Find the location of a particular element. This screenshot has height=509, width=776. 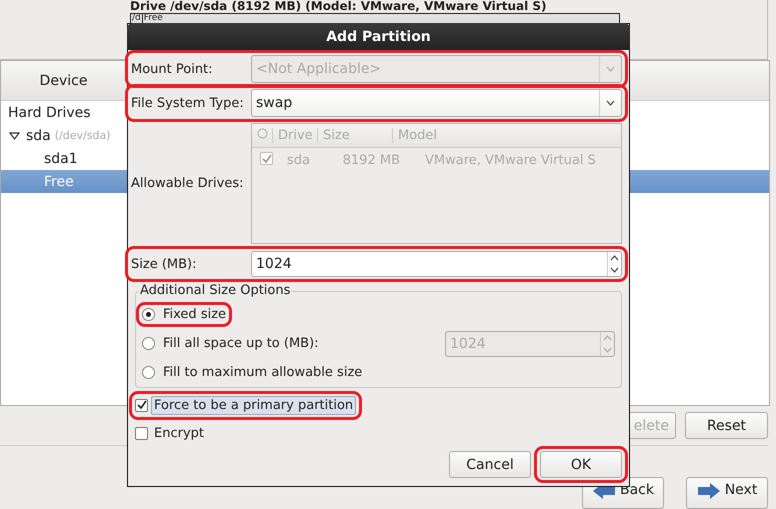

dialog-title: Add Partition is located at coordinates (378, 36).